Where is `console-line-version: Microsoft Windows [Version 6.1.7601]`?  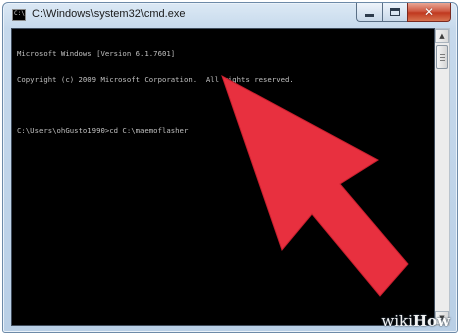 console-line-version: Microsoft Windows [Version 6.1.7601] is located at coordinates (96, 53).